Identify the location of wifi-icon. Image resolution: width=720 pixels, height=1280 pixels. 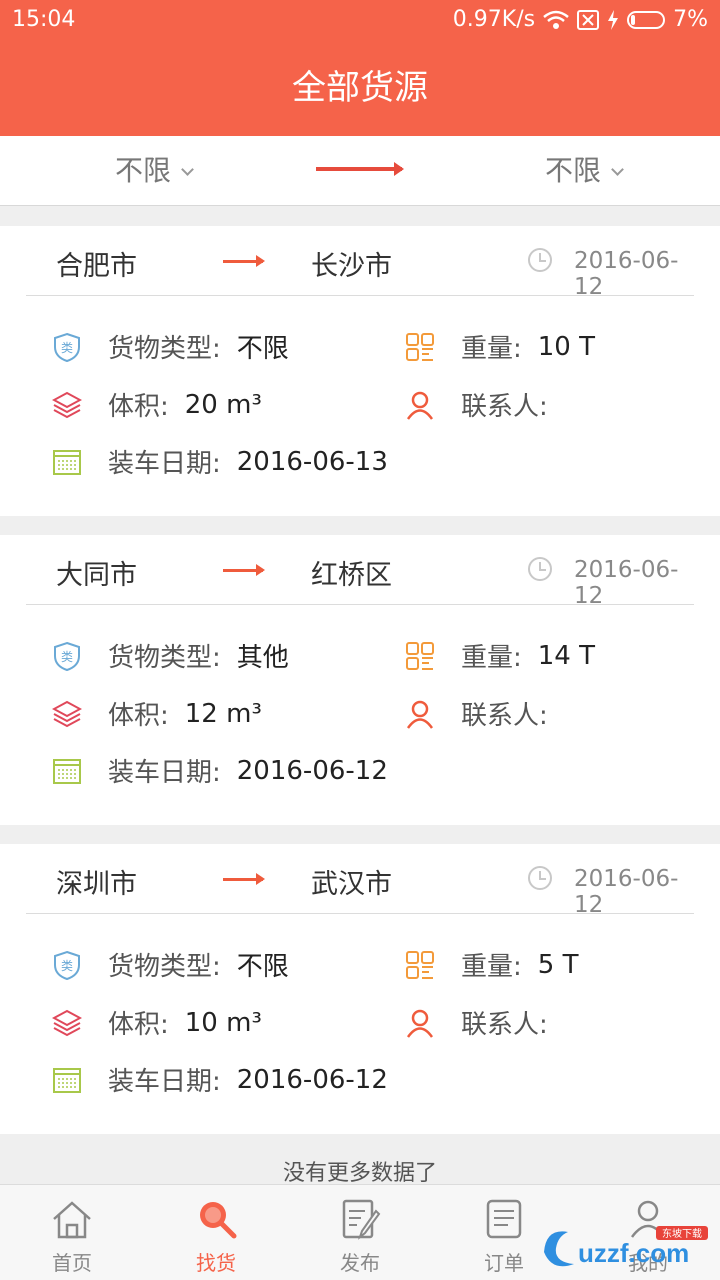
(556, 19).